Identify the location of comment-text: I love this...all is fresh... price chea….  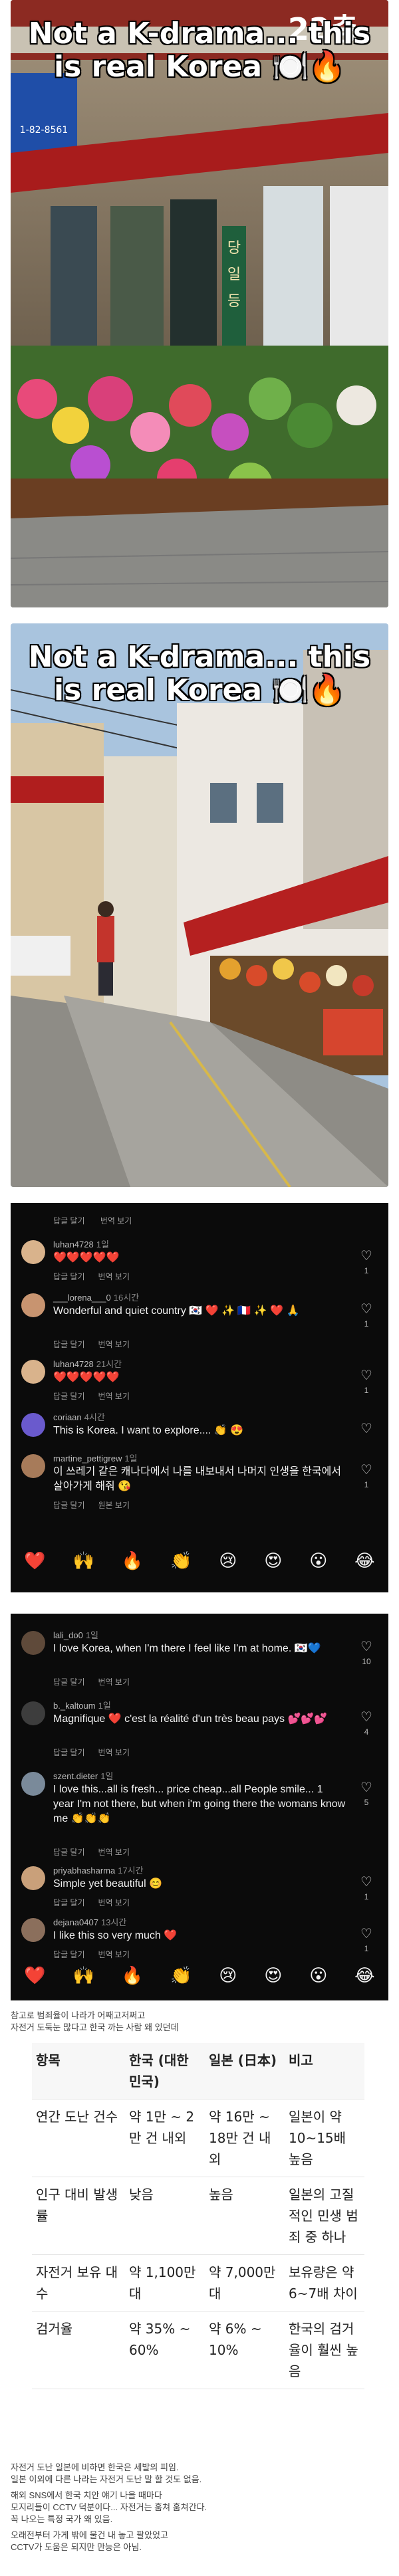
(199, 1804).